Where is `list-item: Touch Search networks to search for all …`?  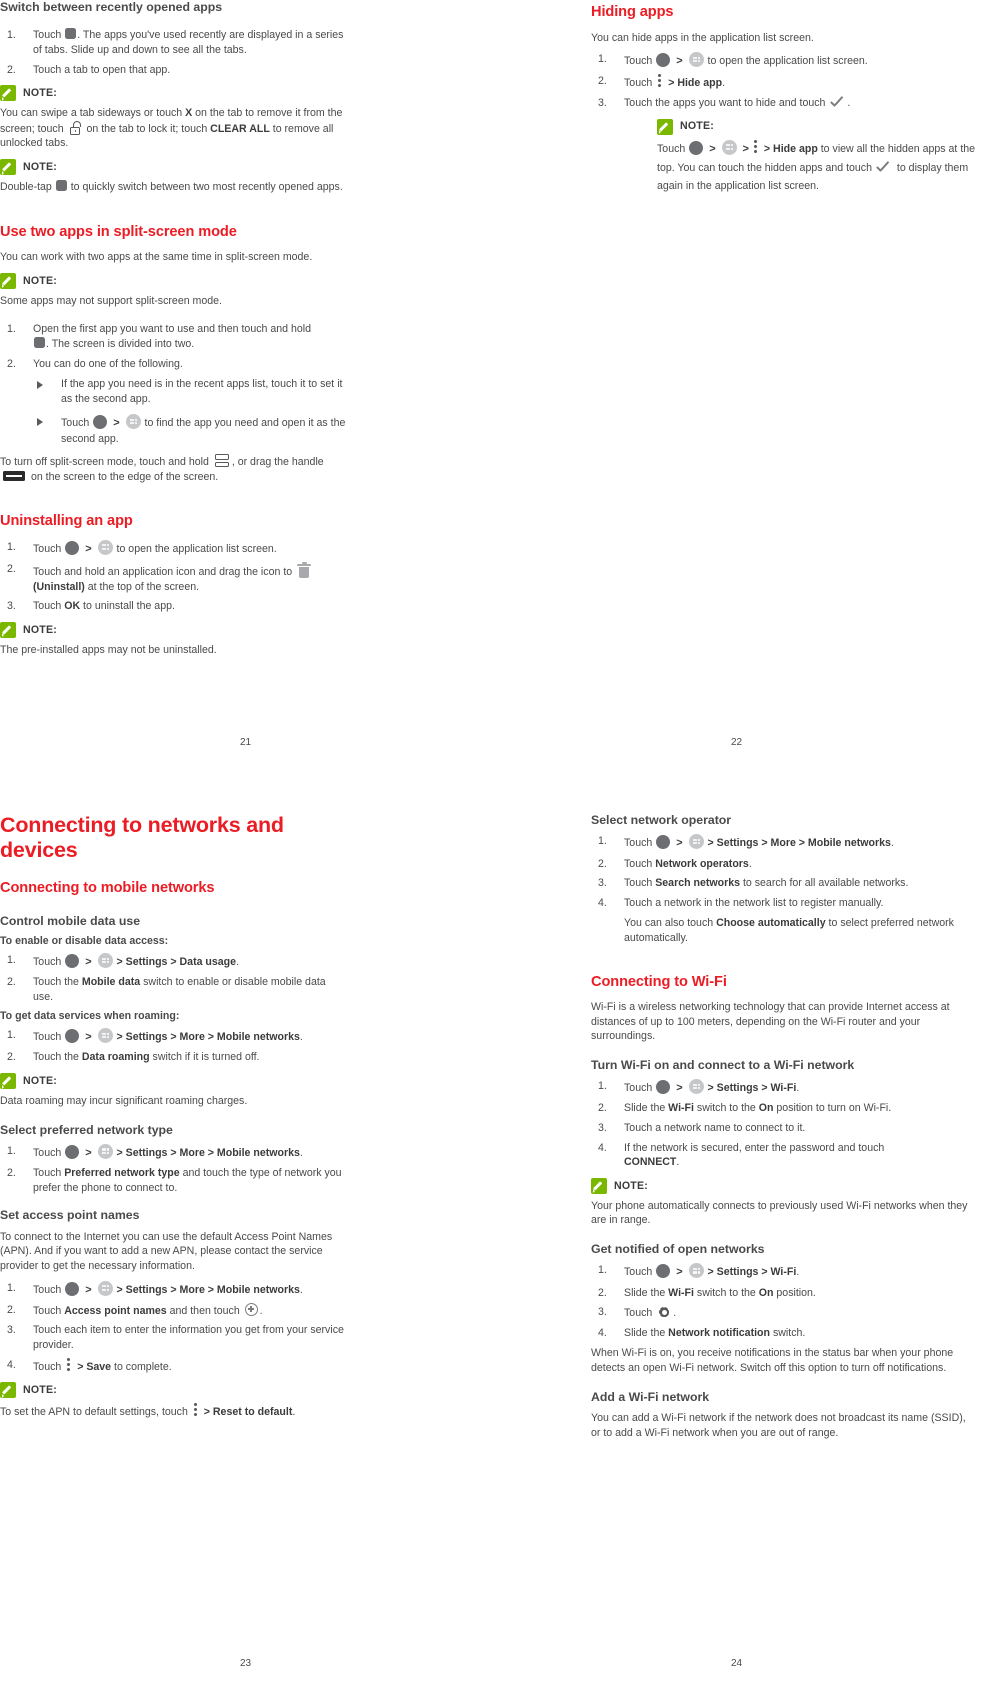
list-item: Touch Search networks to search for all … is located at coordinates (753, 883).